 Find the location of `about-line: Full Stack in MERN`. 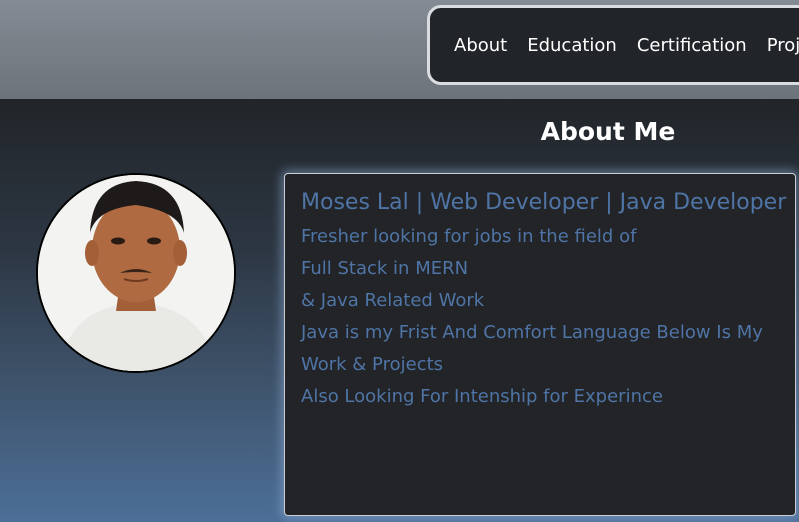

about-line: Full Stack in MERN is located at coordinates (385, 268).